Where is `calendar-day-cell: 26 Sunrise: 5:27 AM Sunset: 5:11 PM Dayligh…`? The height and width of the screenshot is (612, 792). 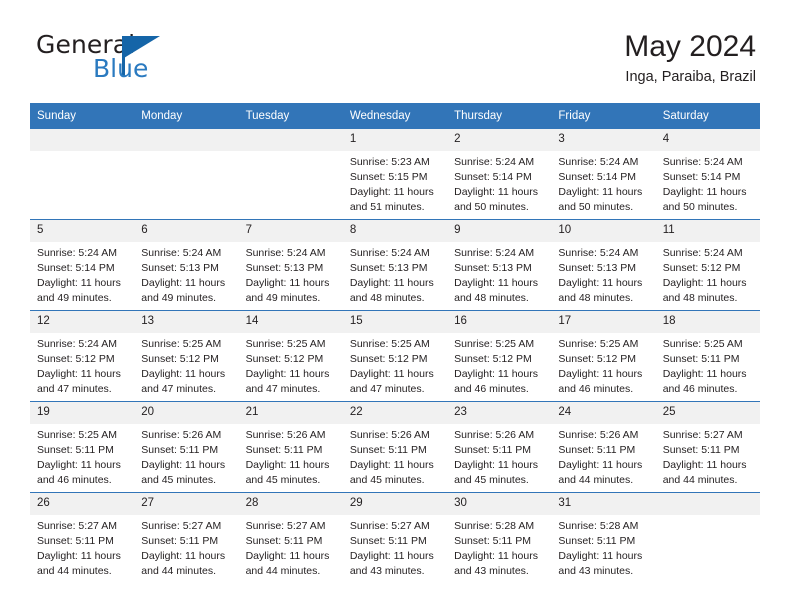
calendar-day-cell: 26 Sunrise: 5:27 AM Sunset: 5:11 PM Dayligh… is located at coordinates (82, 538).